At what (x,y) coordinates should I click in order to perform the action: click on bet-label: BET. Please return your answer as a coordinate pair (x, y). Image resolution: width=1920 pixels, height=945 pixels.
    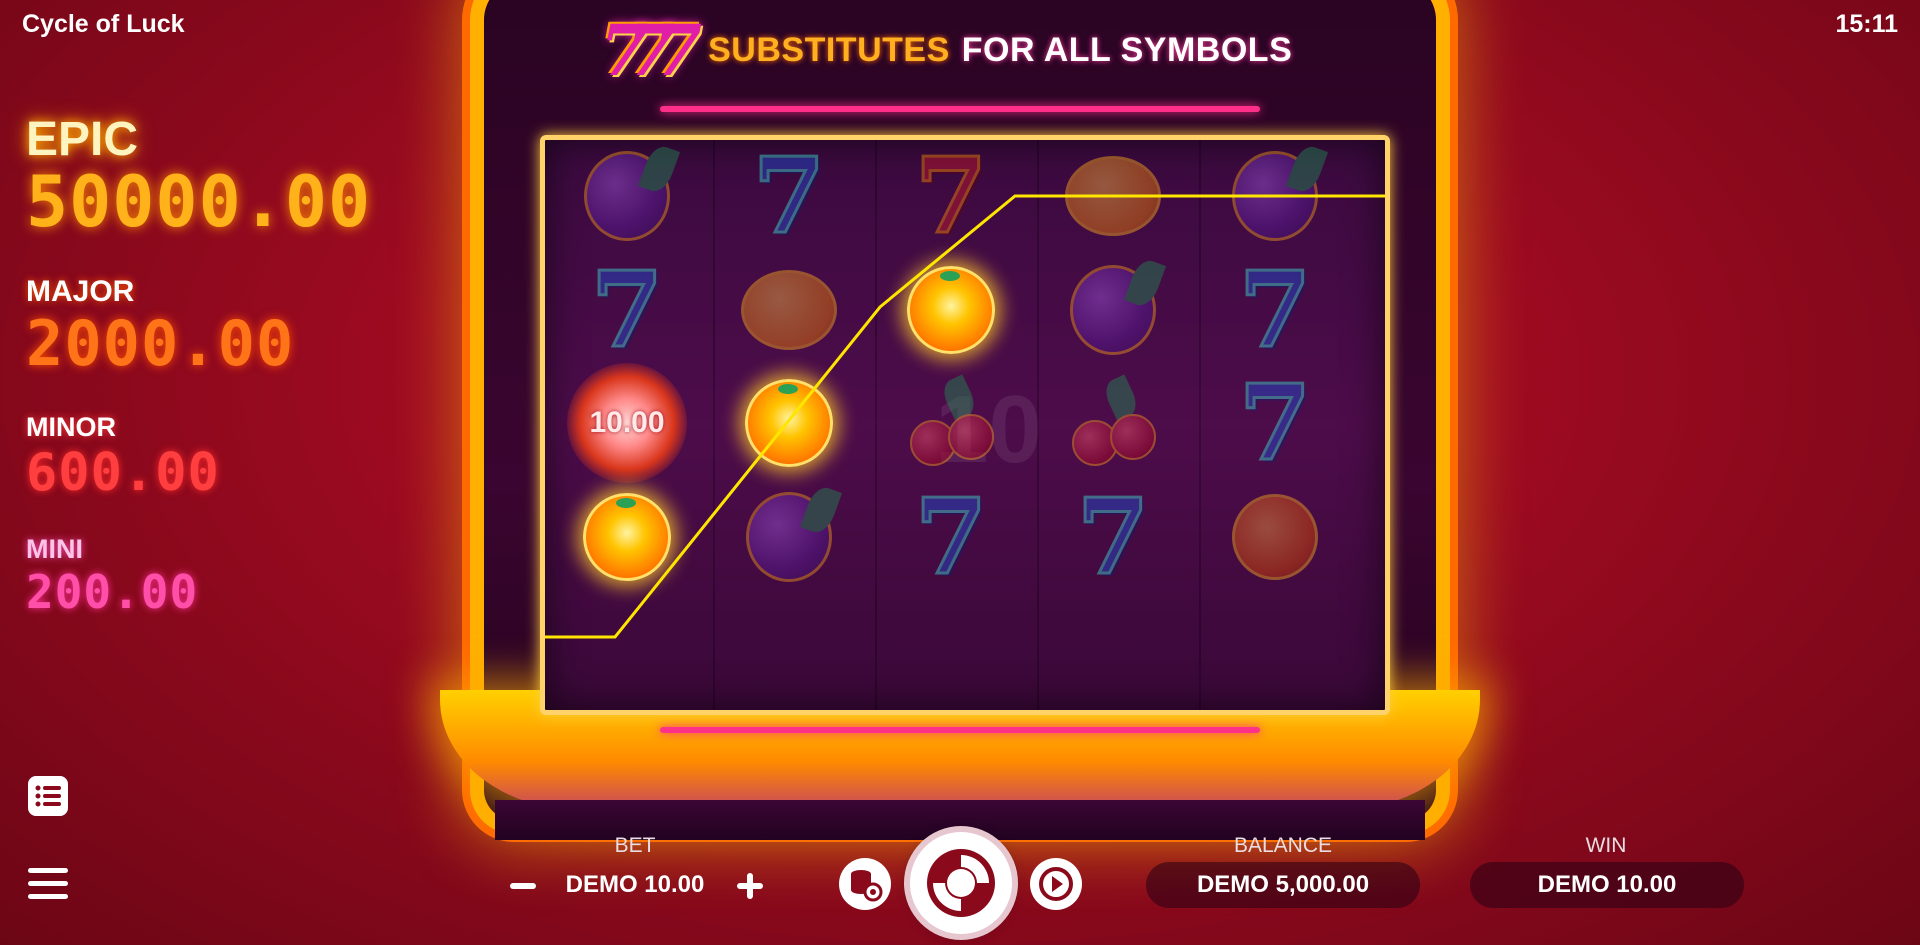
    Looking at the image, I should click on (635, 845).